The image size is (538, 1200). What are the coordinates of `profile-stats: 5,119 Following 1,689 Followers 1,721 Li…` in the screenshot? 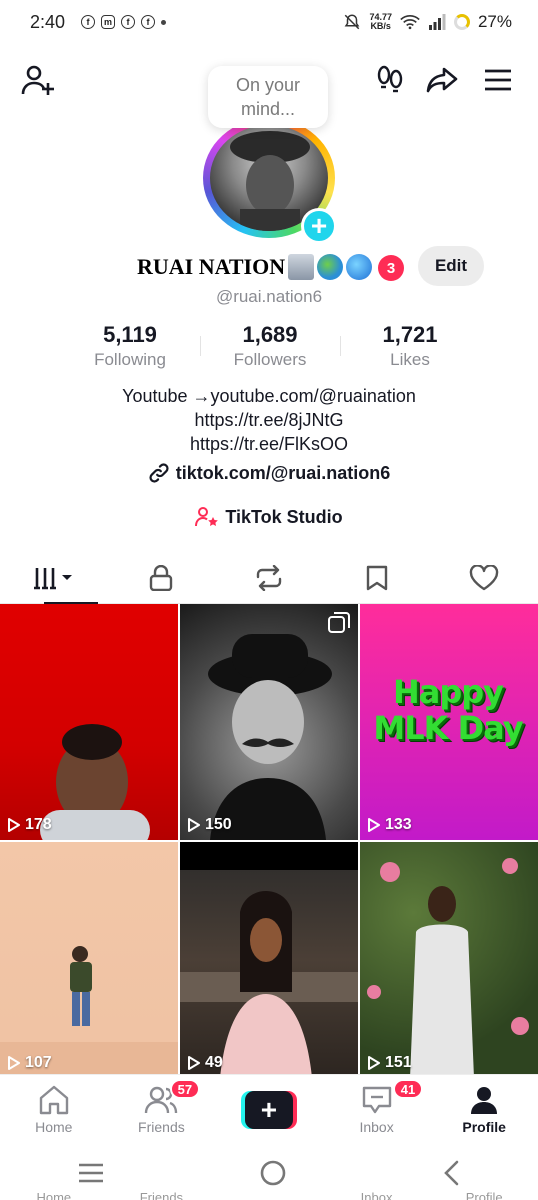 It's located at (270, 347).